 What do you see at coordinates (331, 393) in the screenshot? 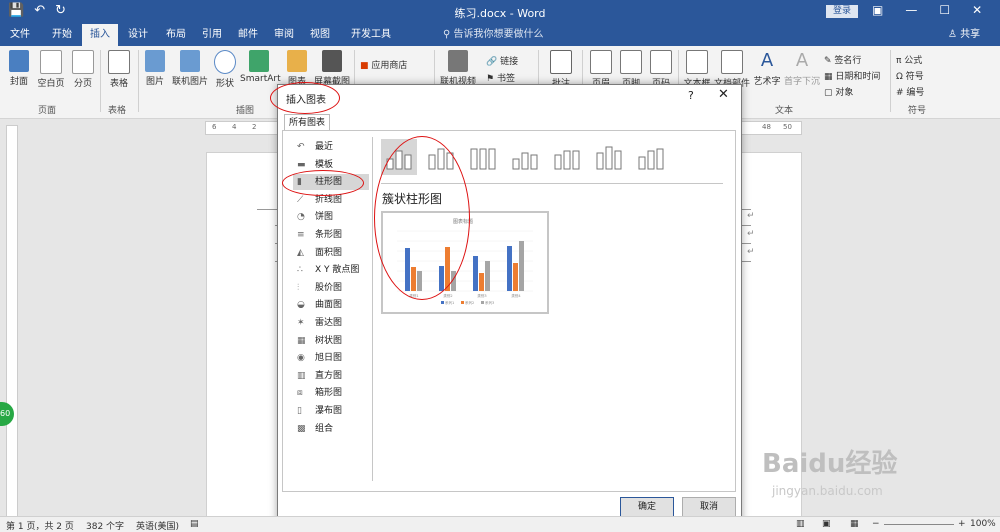
I see `chart-category-item: ⧈ 箱形图` at bounding box center [331, 393].